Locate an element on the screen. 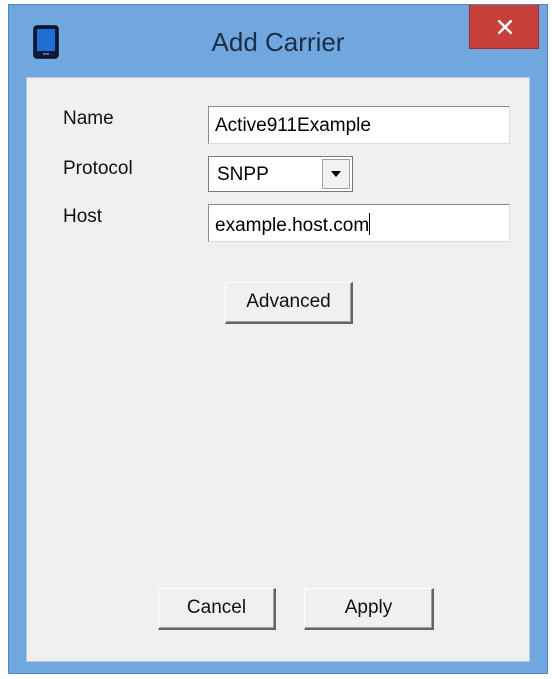 This screenshot has height=679, width=552. host-field: example.host.com is located at coordinates (359, 223).